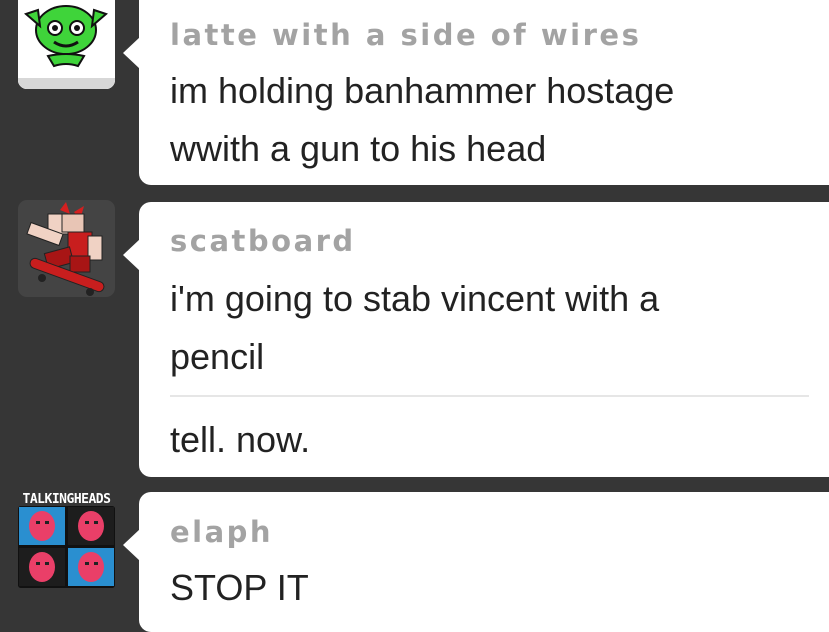 The image size is (829, 632). What do you see at coordinates (499, 35) in the screenshot?
I see `message-username: latte with a side of wires` at bounding box center [499, 35].